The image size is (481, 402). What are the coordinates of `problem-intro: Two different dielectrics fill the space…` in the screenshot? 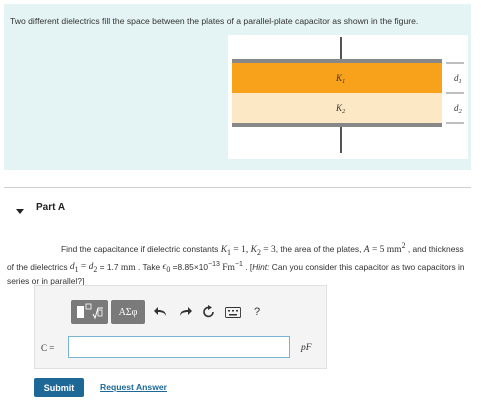 It's located at (214, 21).